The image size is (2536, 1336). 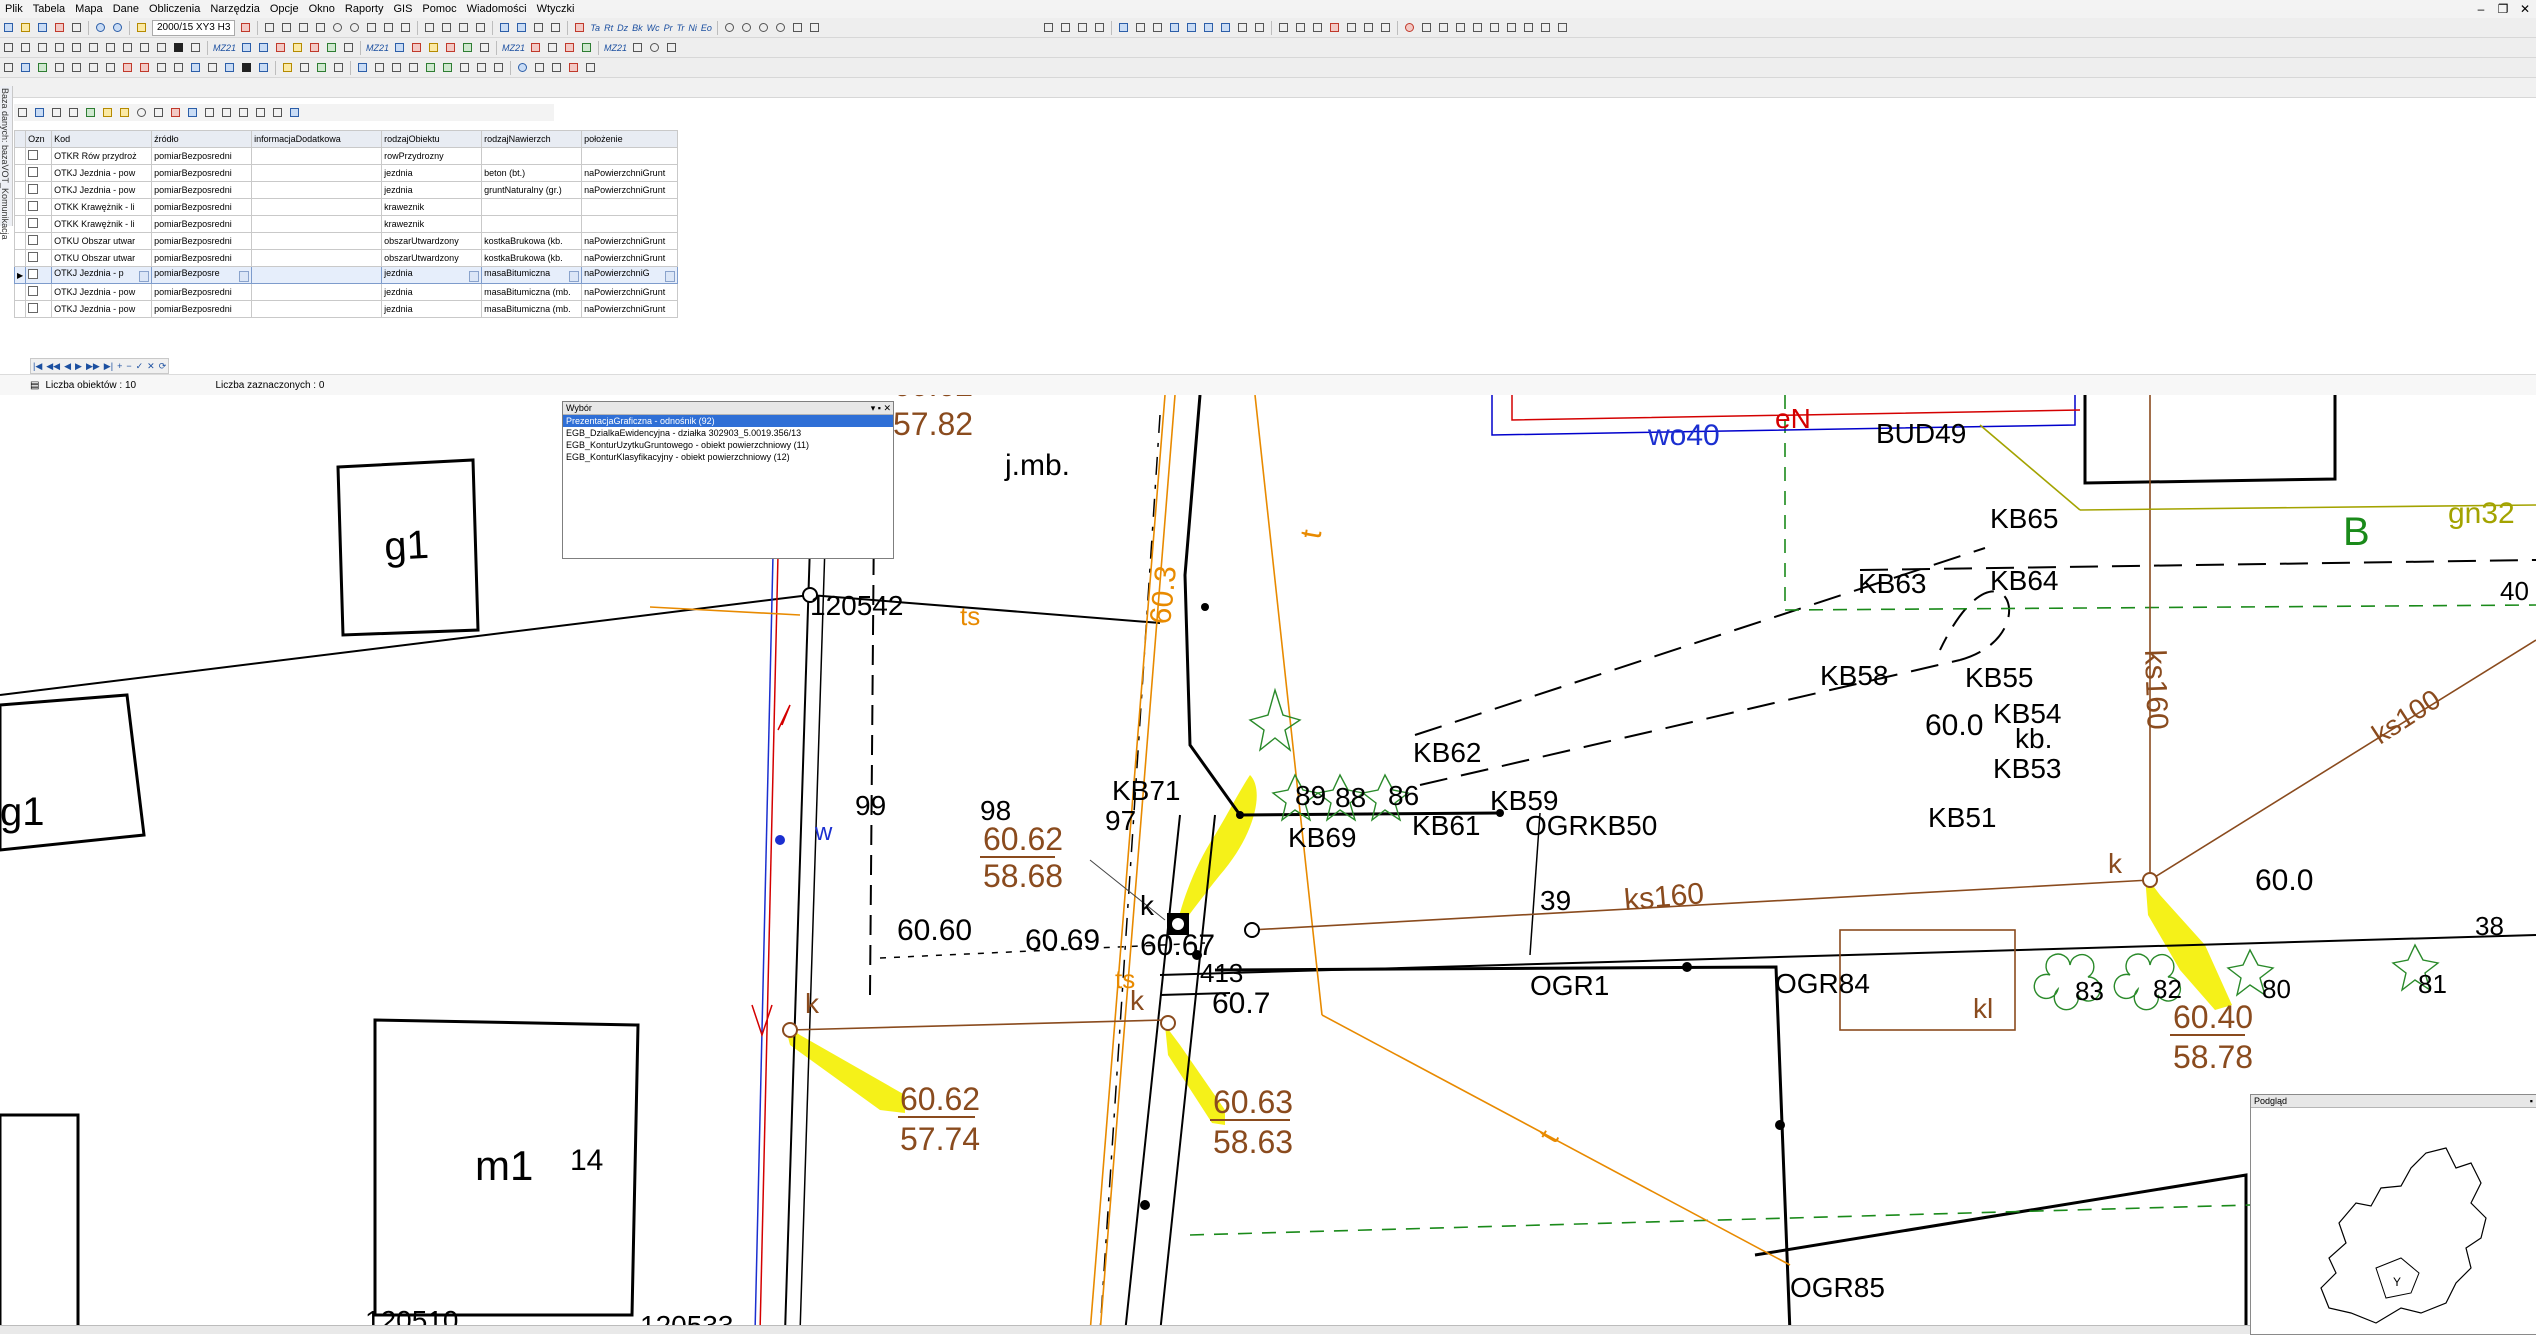 What do you see at coordinates (1447, 752) in the screenshot?
I see `label-kb62: KB62` at bounding box center [1447, 752].